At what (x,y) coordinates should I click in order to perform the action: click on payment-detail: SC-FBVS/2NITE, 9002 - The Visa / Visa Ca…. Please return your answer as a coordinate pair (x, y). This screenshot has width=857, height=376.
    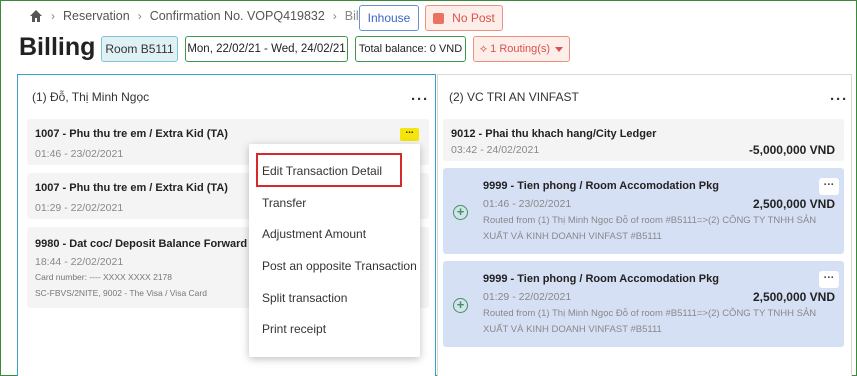
    Looking at the image, I should click on (121, 293).